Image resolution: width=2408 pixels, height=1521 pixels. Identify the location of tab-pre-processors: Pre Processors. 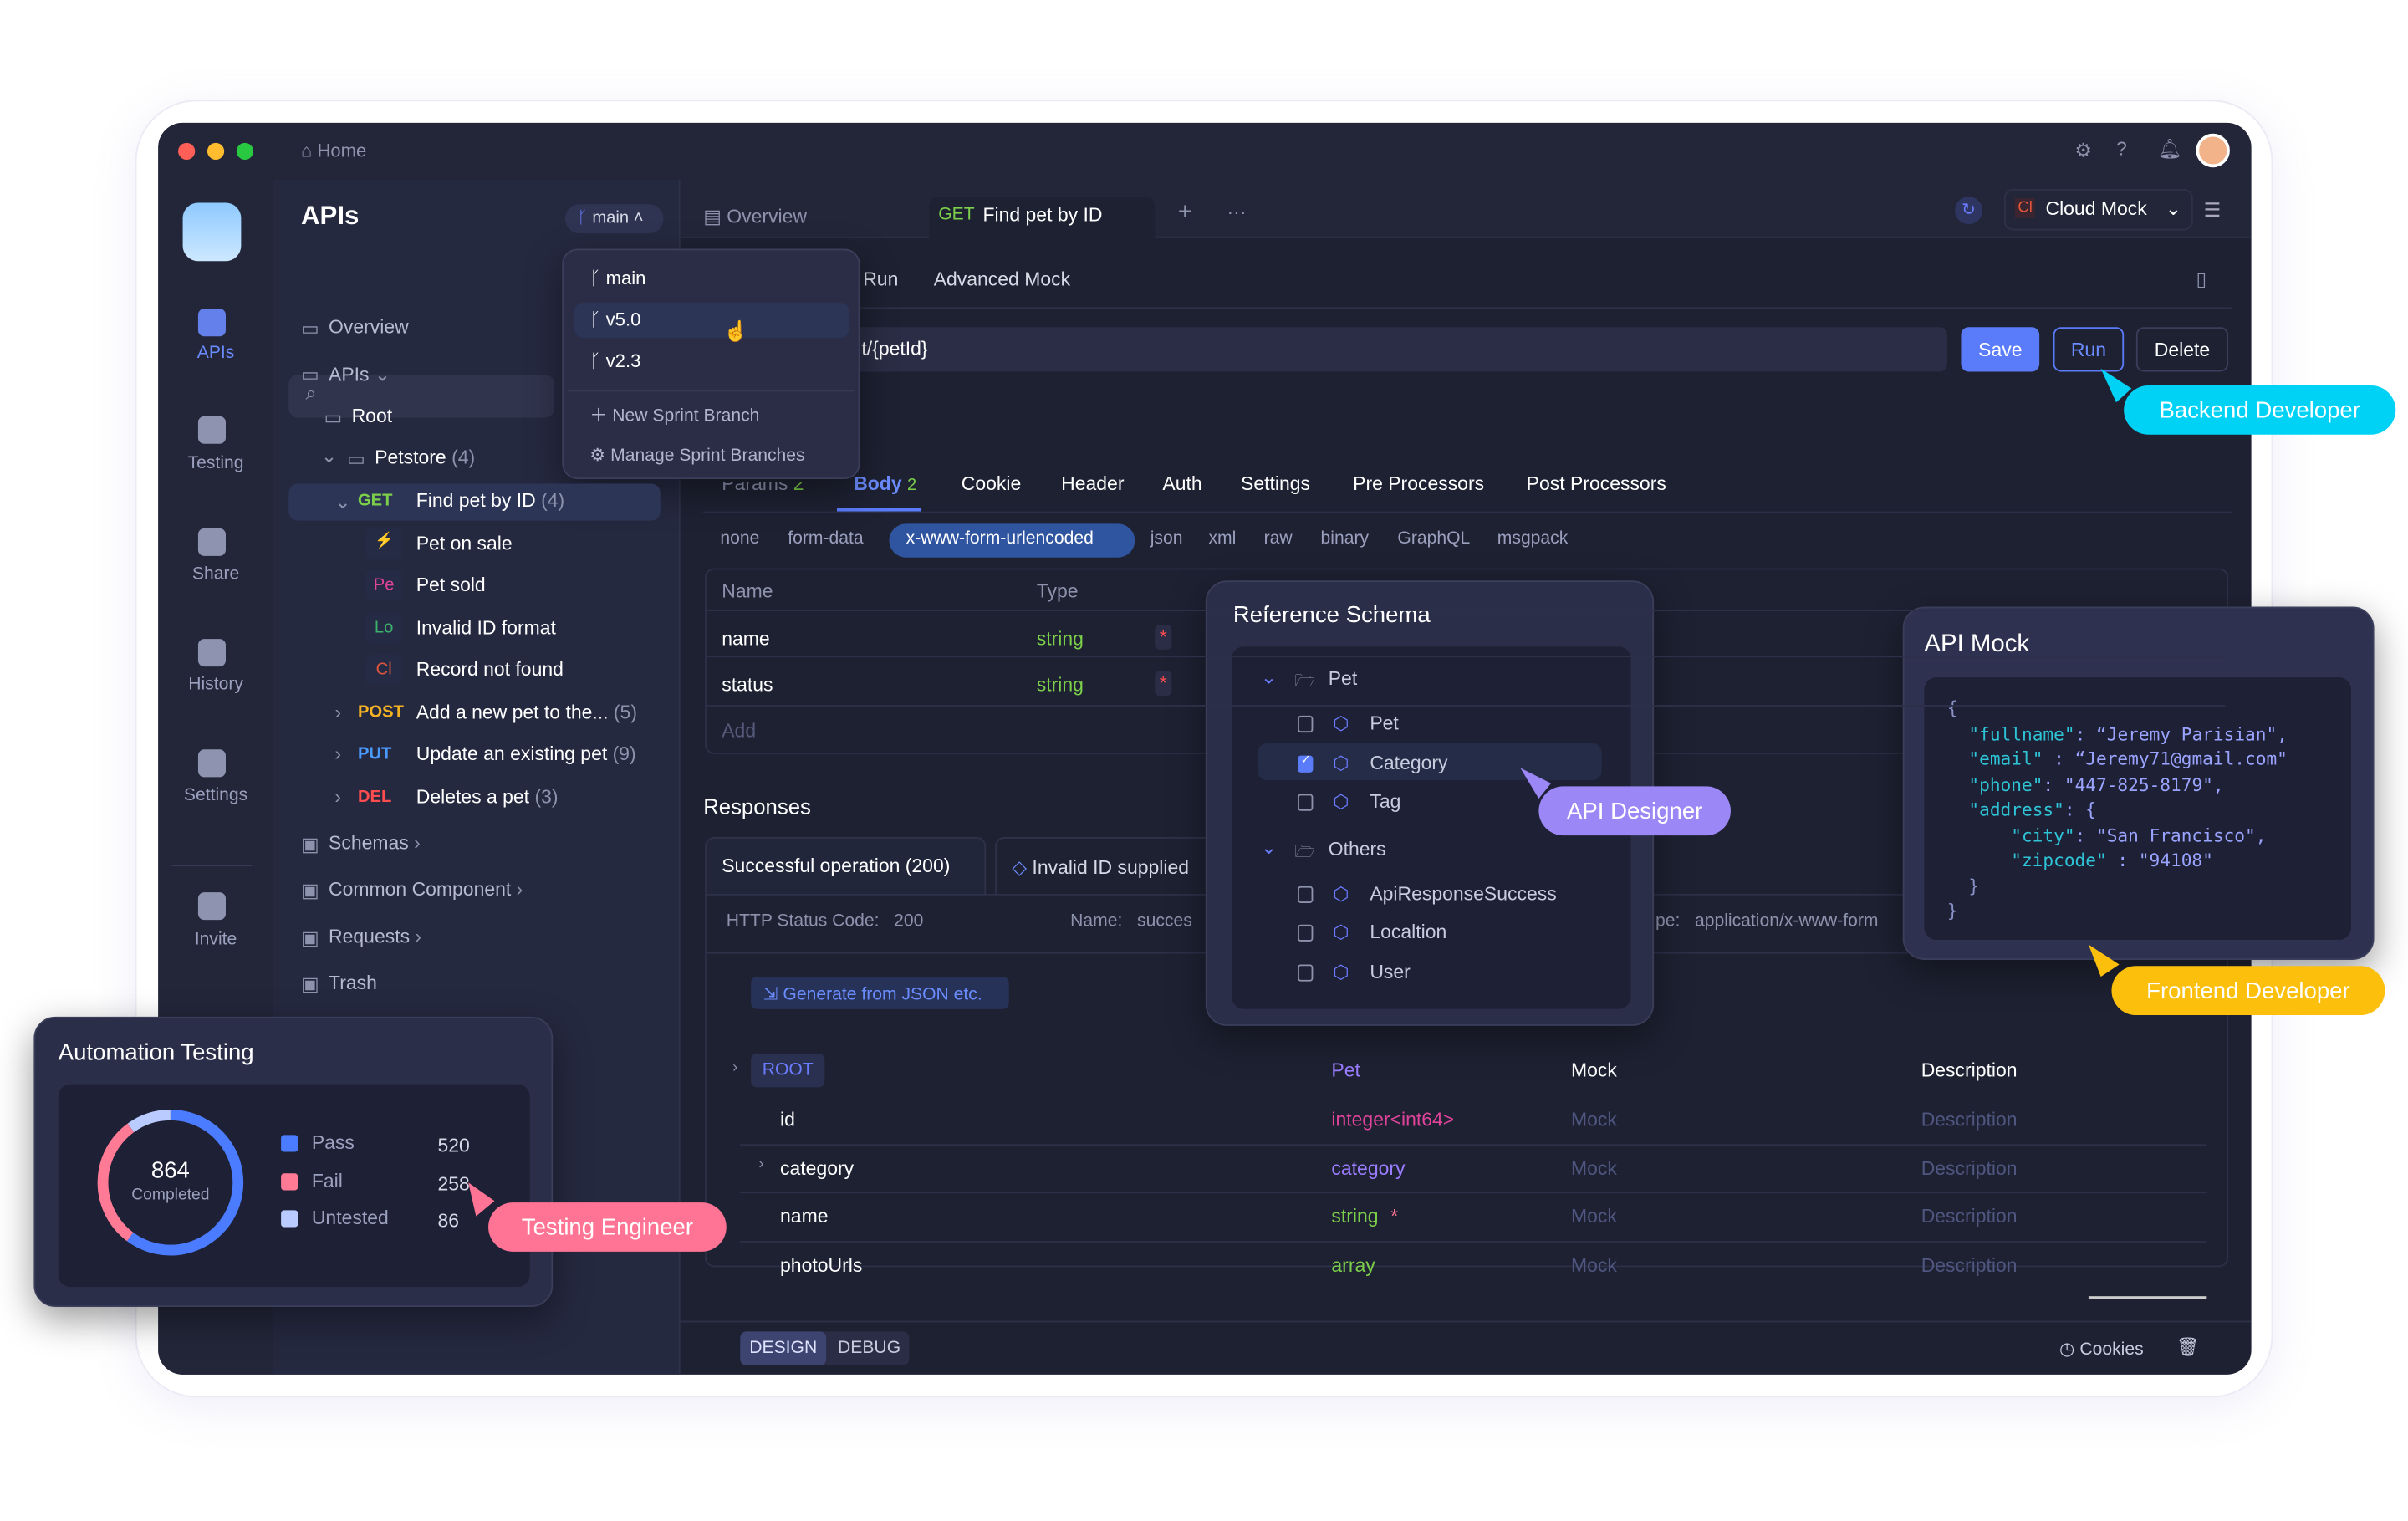
(1419, 484).